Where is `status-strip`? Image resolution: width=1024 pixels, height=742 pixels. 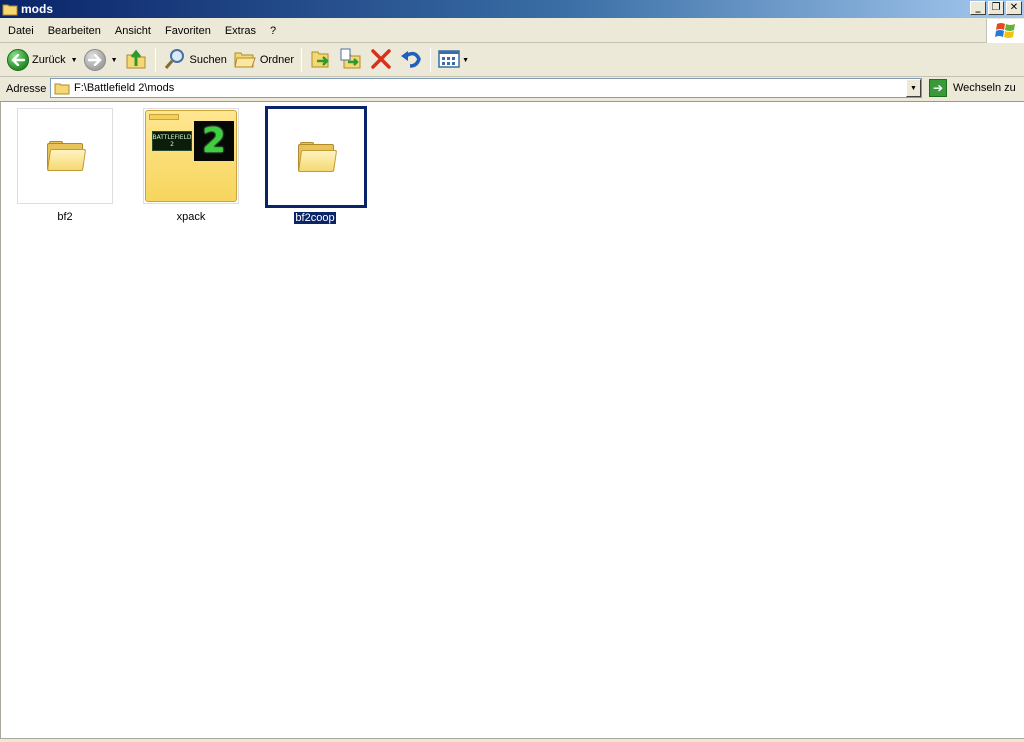 status-strip is located at coordinates (512, 740).